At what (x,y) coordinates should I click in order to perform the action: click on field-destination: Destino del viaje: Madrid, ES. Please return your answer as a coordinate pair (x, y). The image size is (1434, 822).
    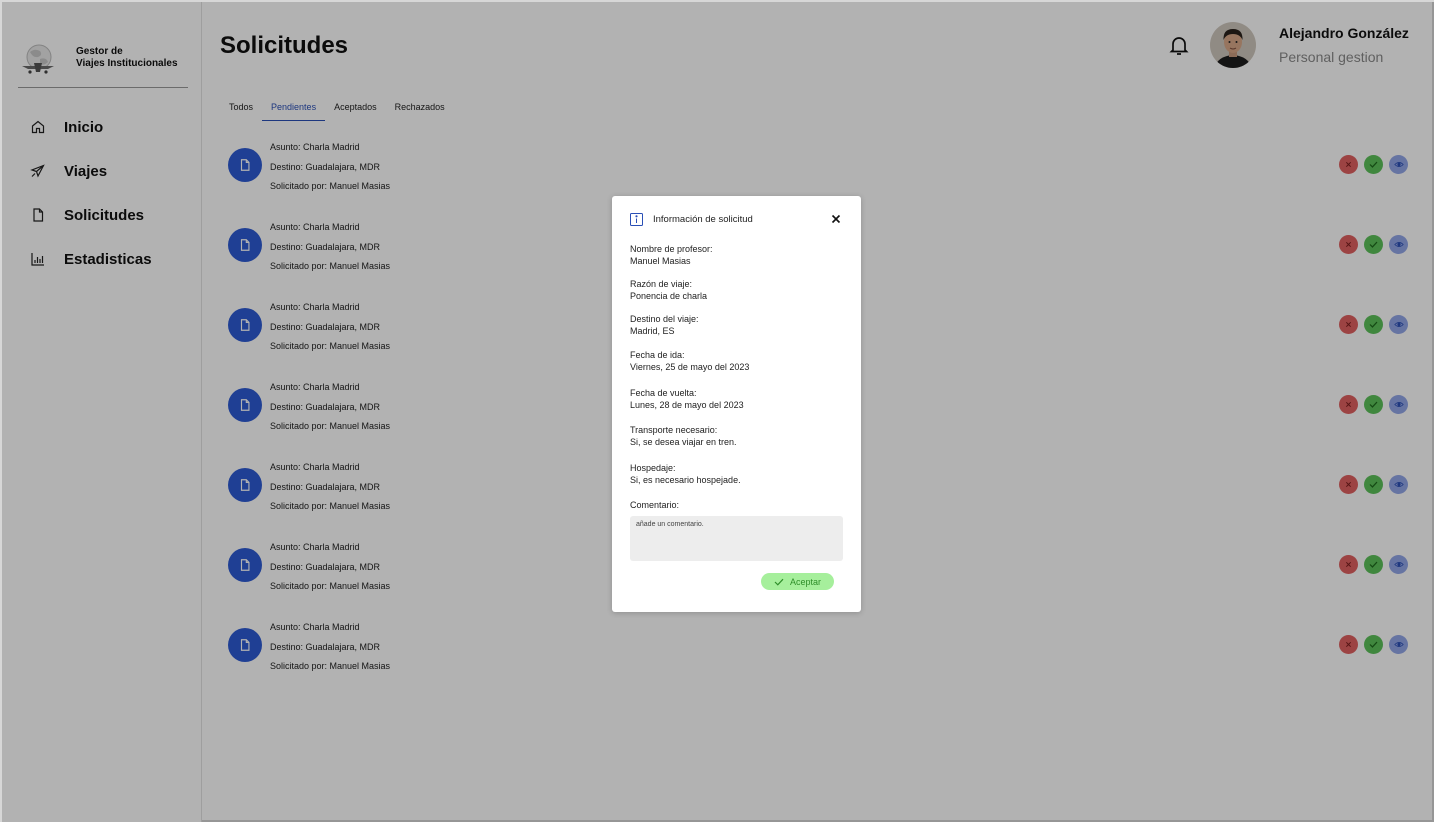
    Looking at the image, I should click on (664, 325).